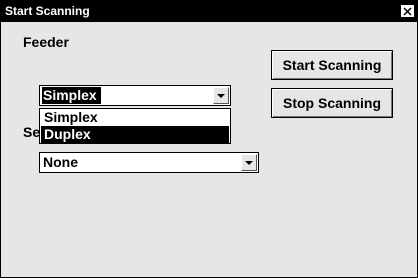 The width and height of the screenshot is (418, 278). What do you see at coordinates (46, 42) in the screenshot?
I see `feeder-label: Feeder` at bounding box center [46, 42].